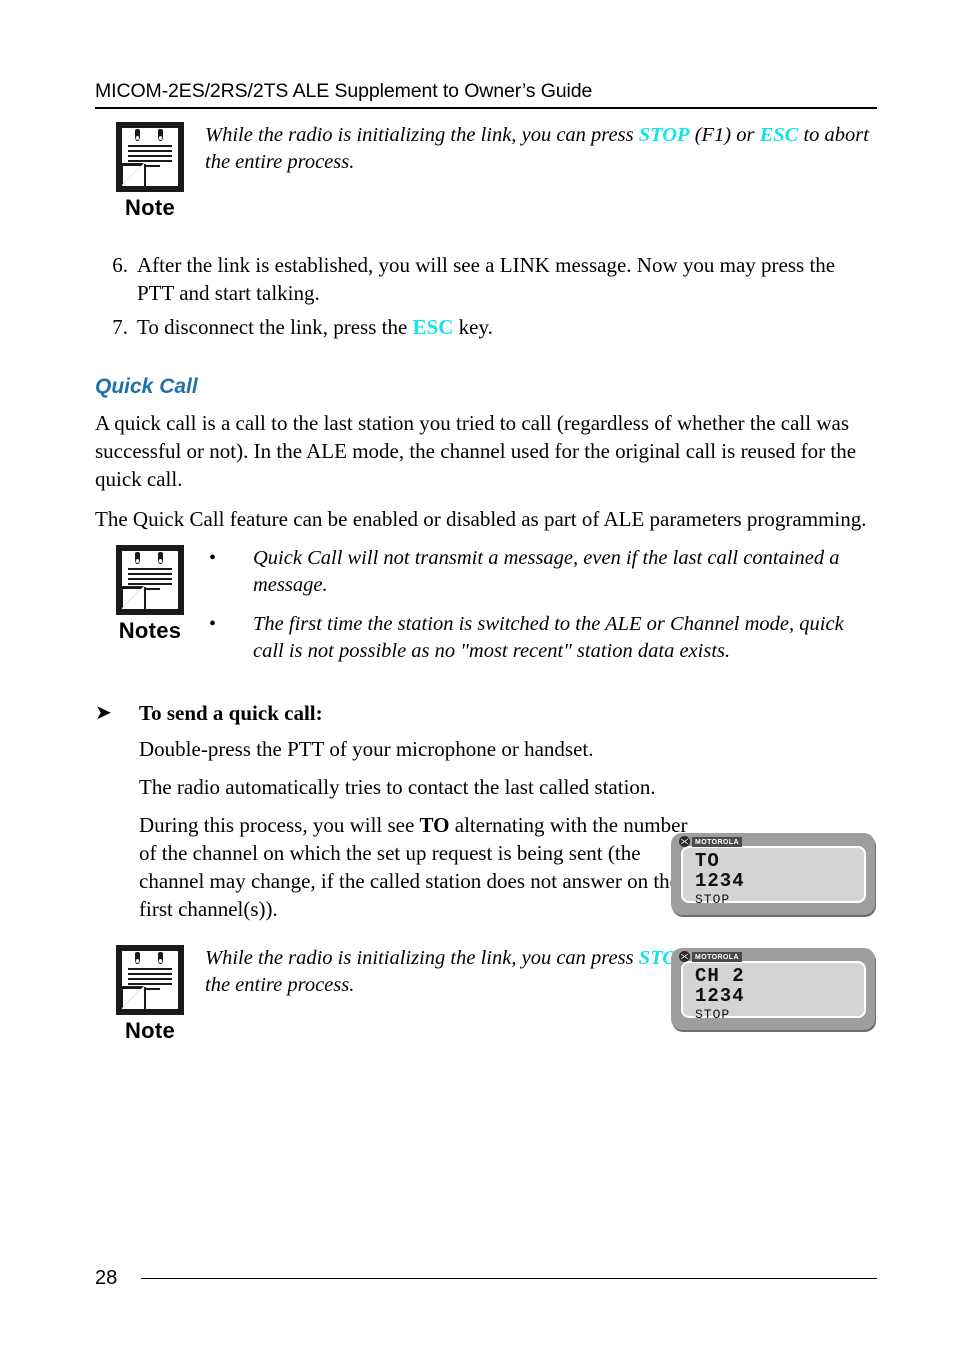  Describe the element at coordinates (120, 265) in the screenshot. I see `step-number: 6.` at that location.